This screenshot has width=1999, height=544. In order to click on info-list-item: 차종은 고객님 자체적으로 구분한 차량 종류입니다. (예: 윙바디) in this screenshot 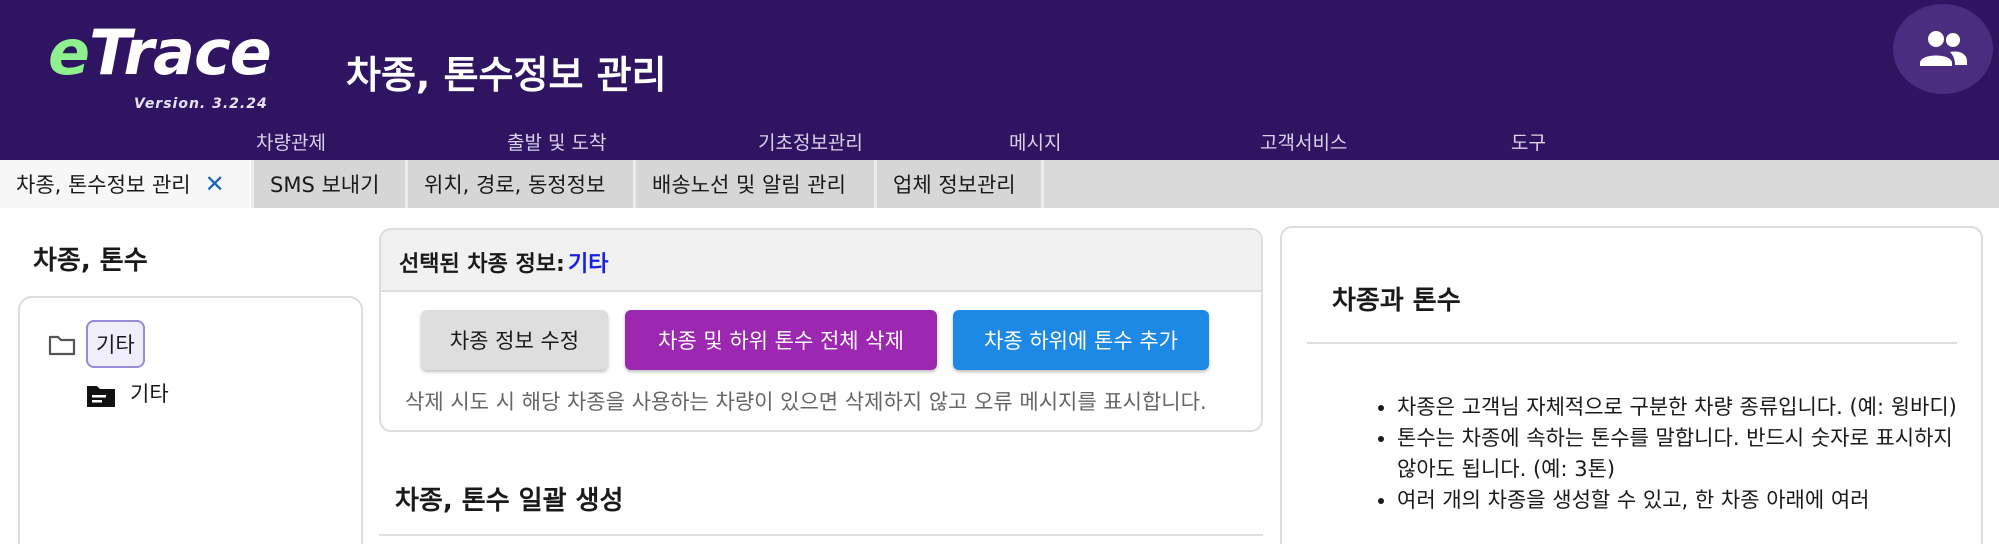, I will do `click(1677, 407)`.